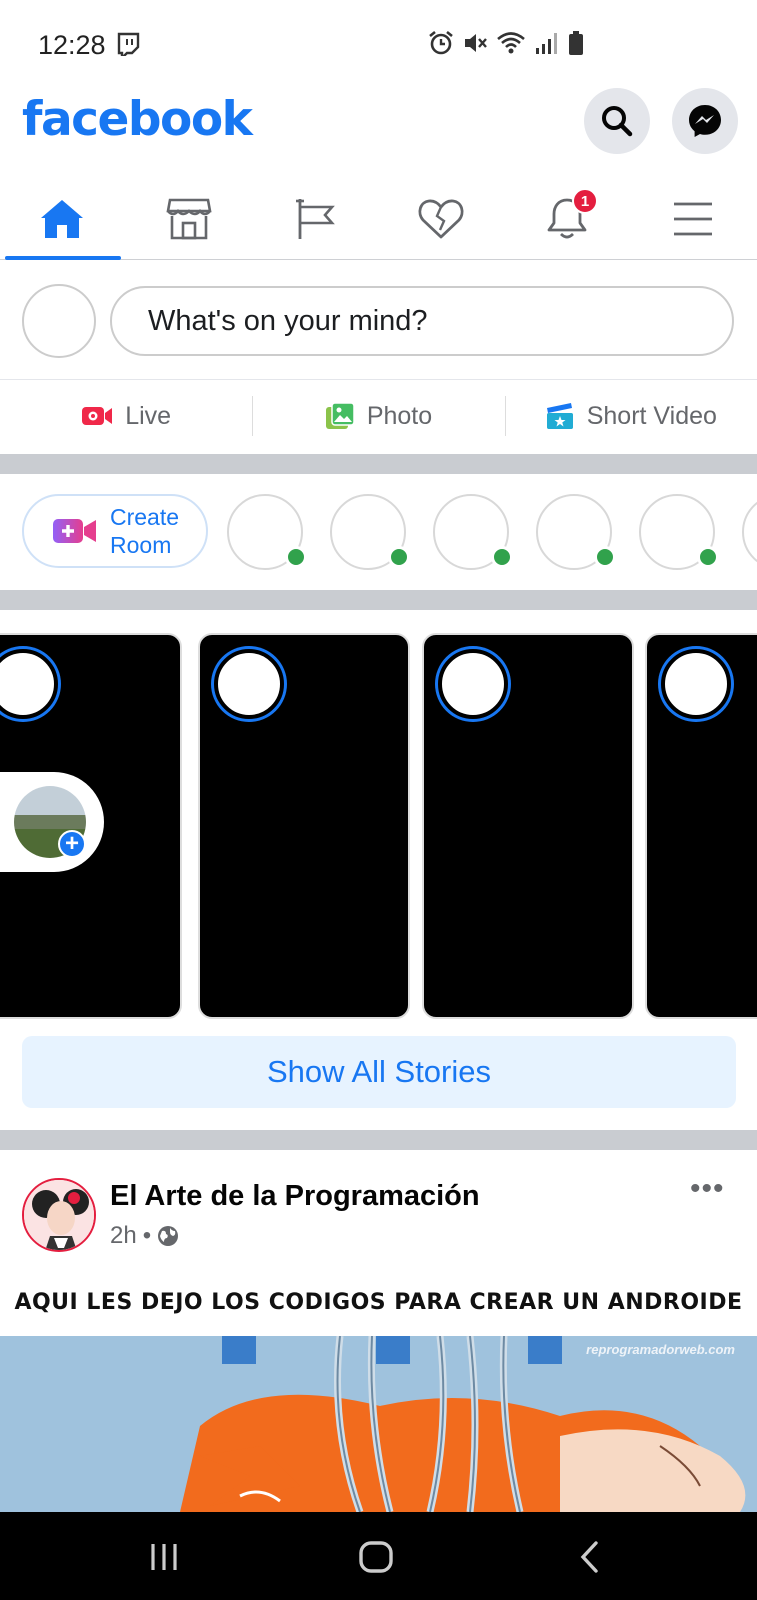  Describe the element at coordinates (123, 1236) in the screenshot. I see `post-time: 2h` at that location.